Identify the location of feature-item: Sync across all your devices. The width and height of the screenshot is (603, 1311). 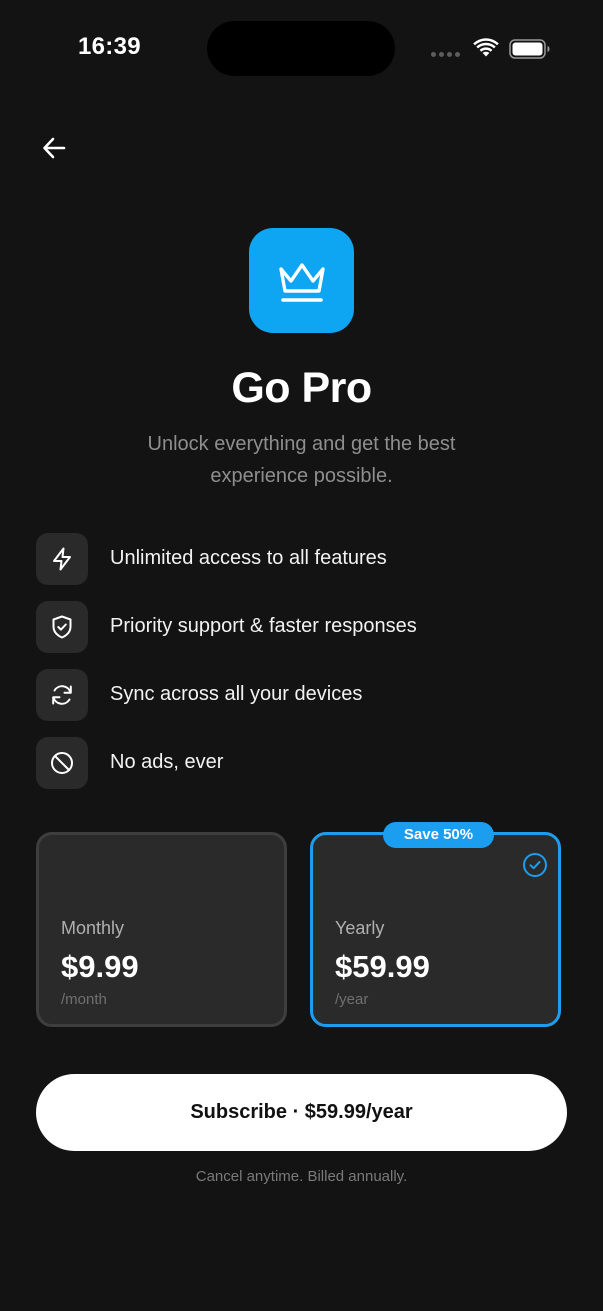
(306, 695).